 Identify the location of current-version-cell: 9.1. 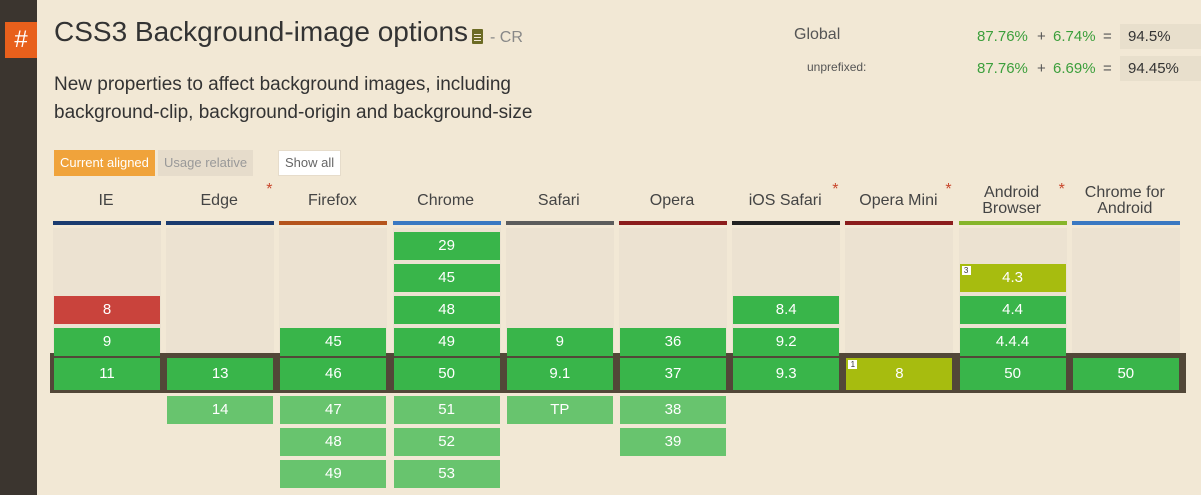
(559, 374).